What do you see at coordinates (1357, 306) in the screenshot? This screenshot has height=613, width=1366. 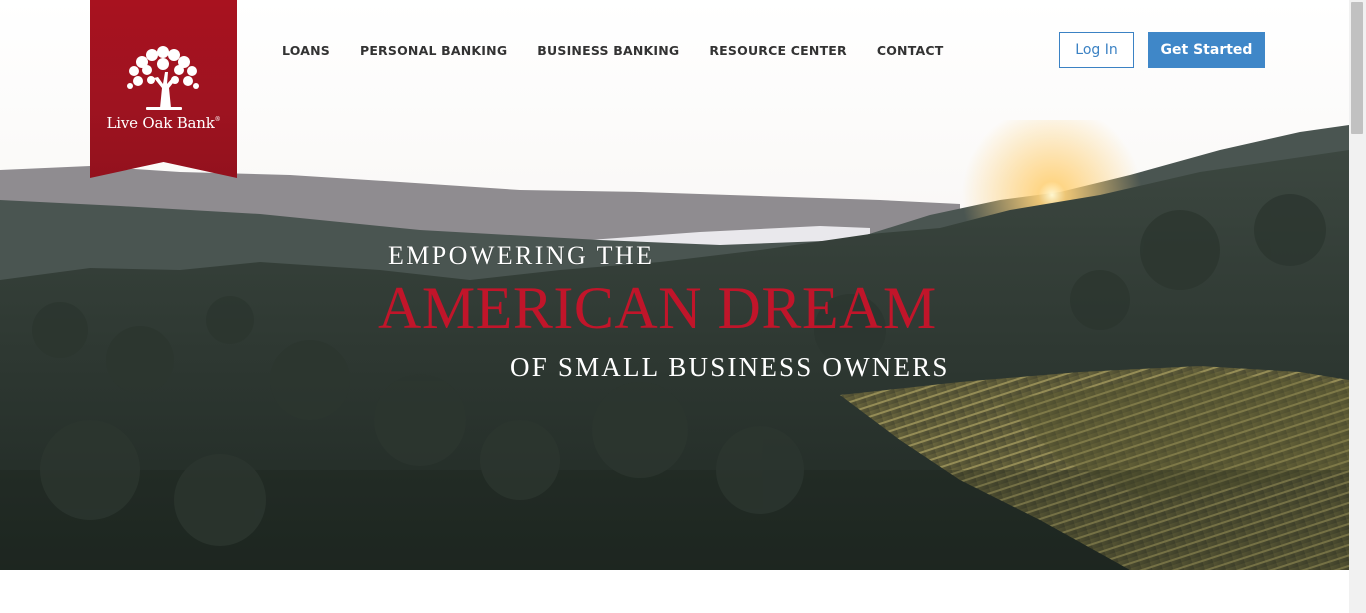 I see `vertical-scrollbar` at bounding box center [1357, 306].